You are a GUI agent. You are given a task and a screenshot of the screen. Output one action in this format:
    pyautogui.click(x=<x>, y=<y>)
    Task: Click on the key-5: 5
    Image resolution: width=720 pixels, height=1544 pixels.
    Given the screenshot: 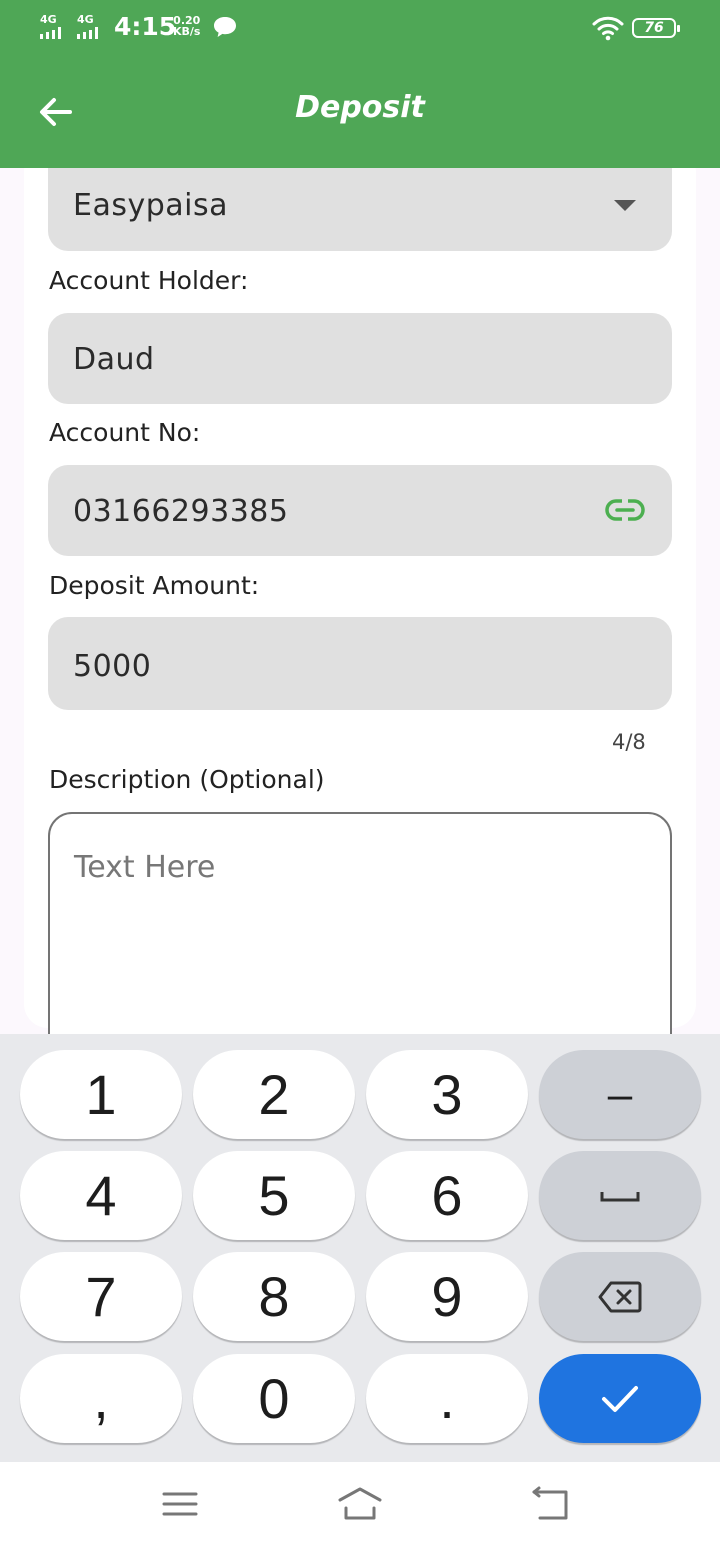 What is the action you would take?
    pyautogui.click(x=274, y=1195)
    